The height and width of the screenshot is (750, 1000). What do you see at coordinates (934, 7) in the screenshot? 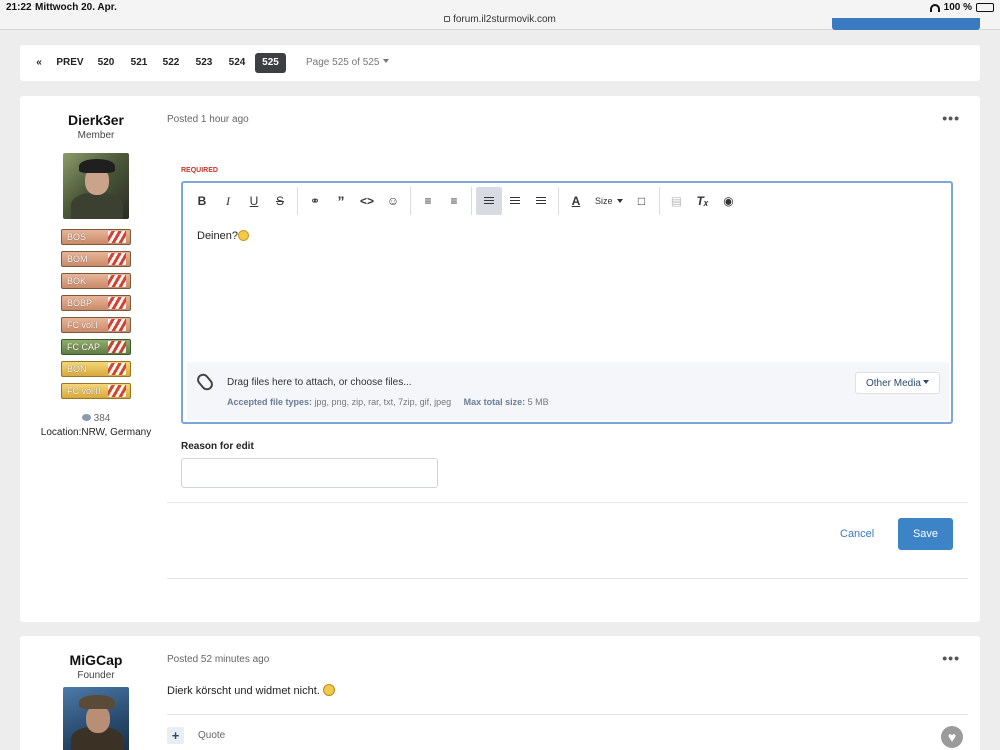
I see `wifi-icon` at bounding box center [934, 7].